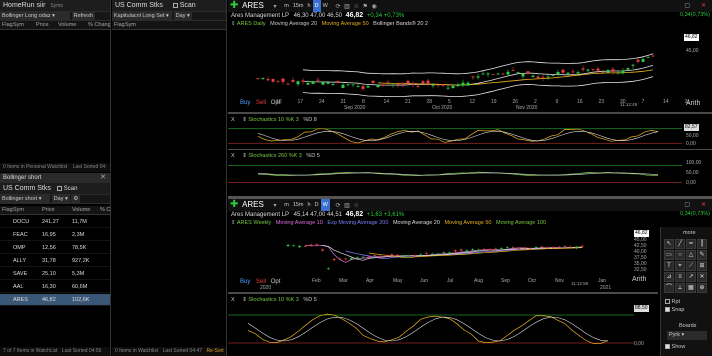  Describe the element at coordinates (691, 255) in the screenshot. I see `triangle-icon: △` at that location.